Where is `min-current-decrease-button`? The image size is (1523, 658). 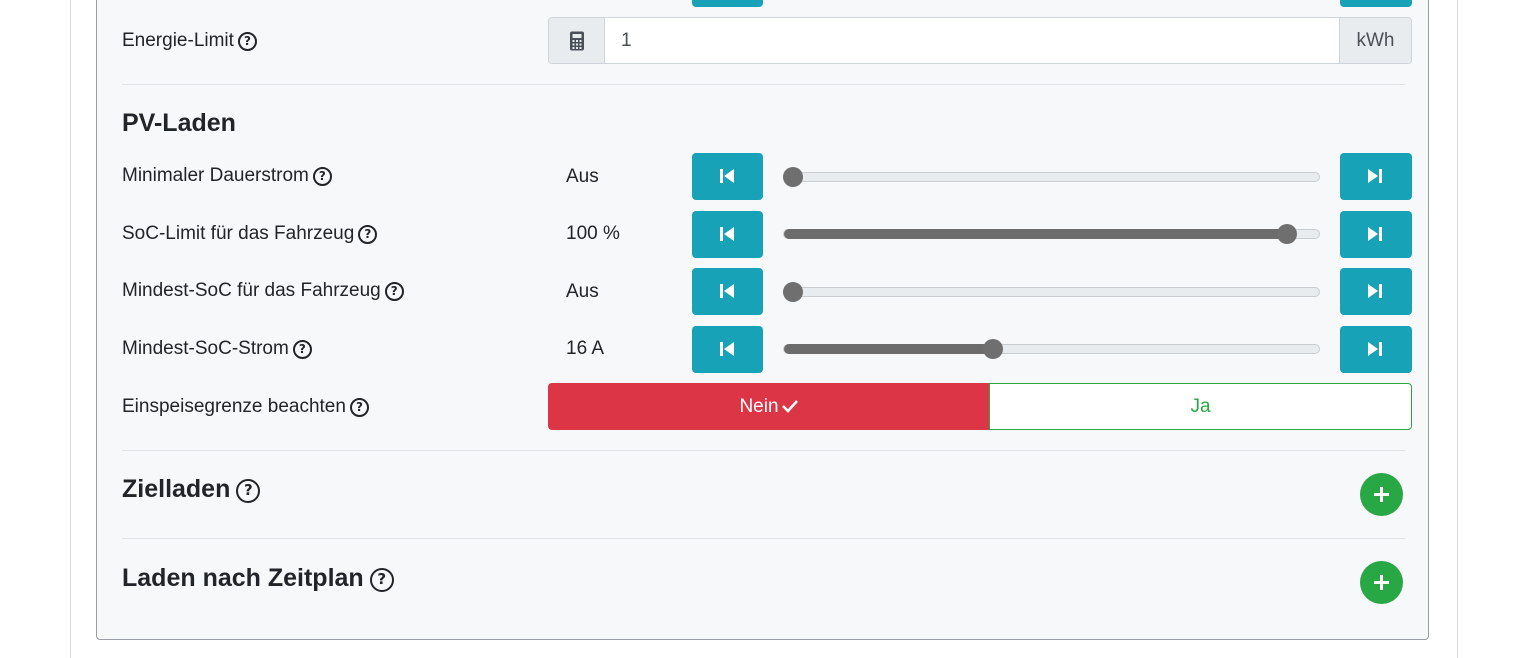
min-current-decrease-button is located at coordinates (727, 176).